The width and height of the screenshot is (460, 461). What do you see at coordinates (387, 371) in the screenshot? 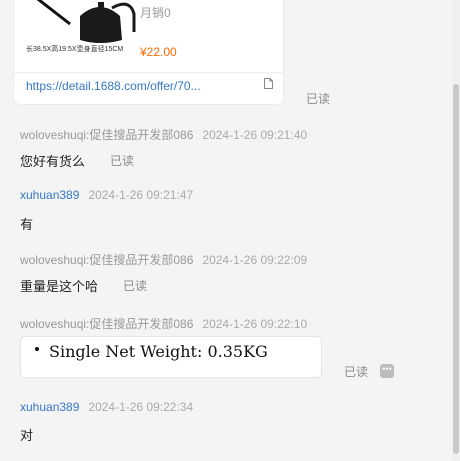
I see `more-icon: •••` at bounding box center [387, 371].